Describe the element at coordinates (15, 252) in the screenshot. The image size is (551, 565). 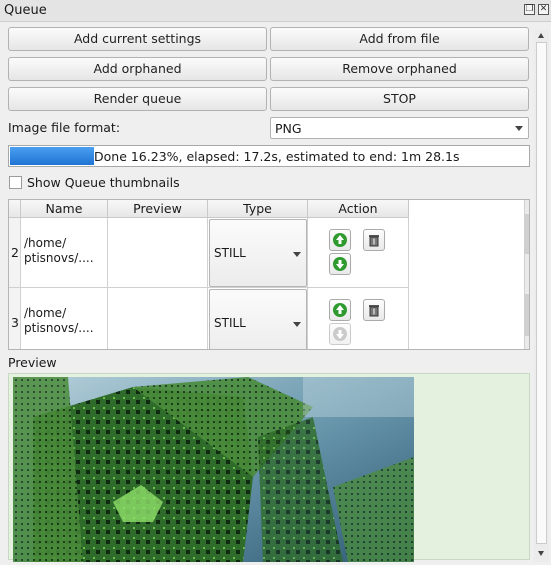
I see `row-index: 2` at that location.